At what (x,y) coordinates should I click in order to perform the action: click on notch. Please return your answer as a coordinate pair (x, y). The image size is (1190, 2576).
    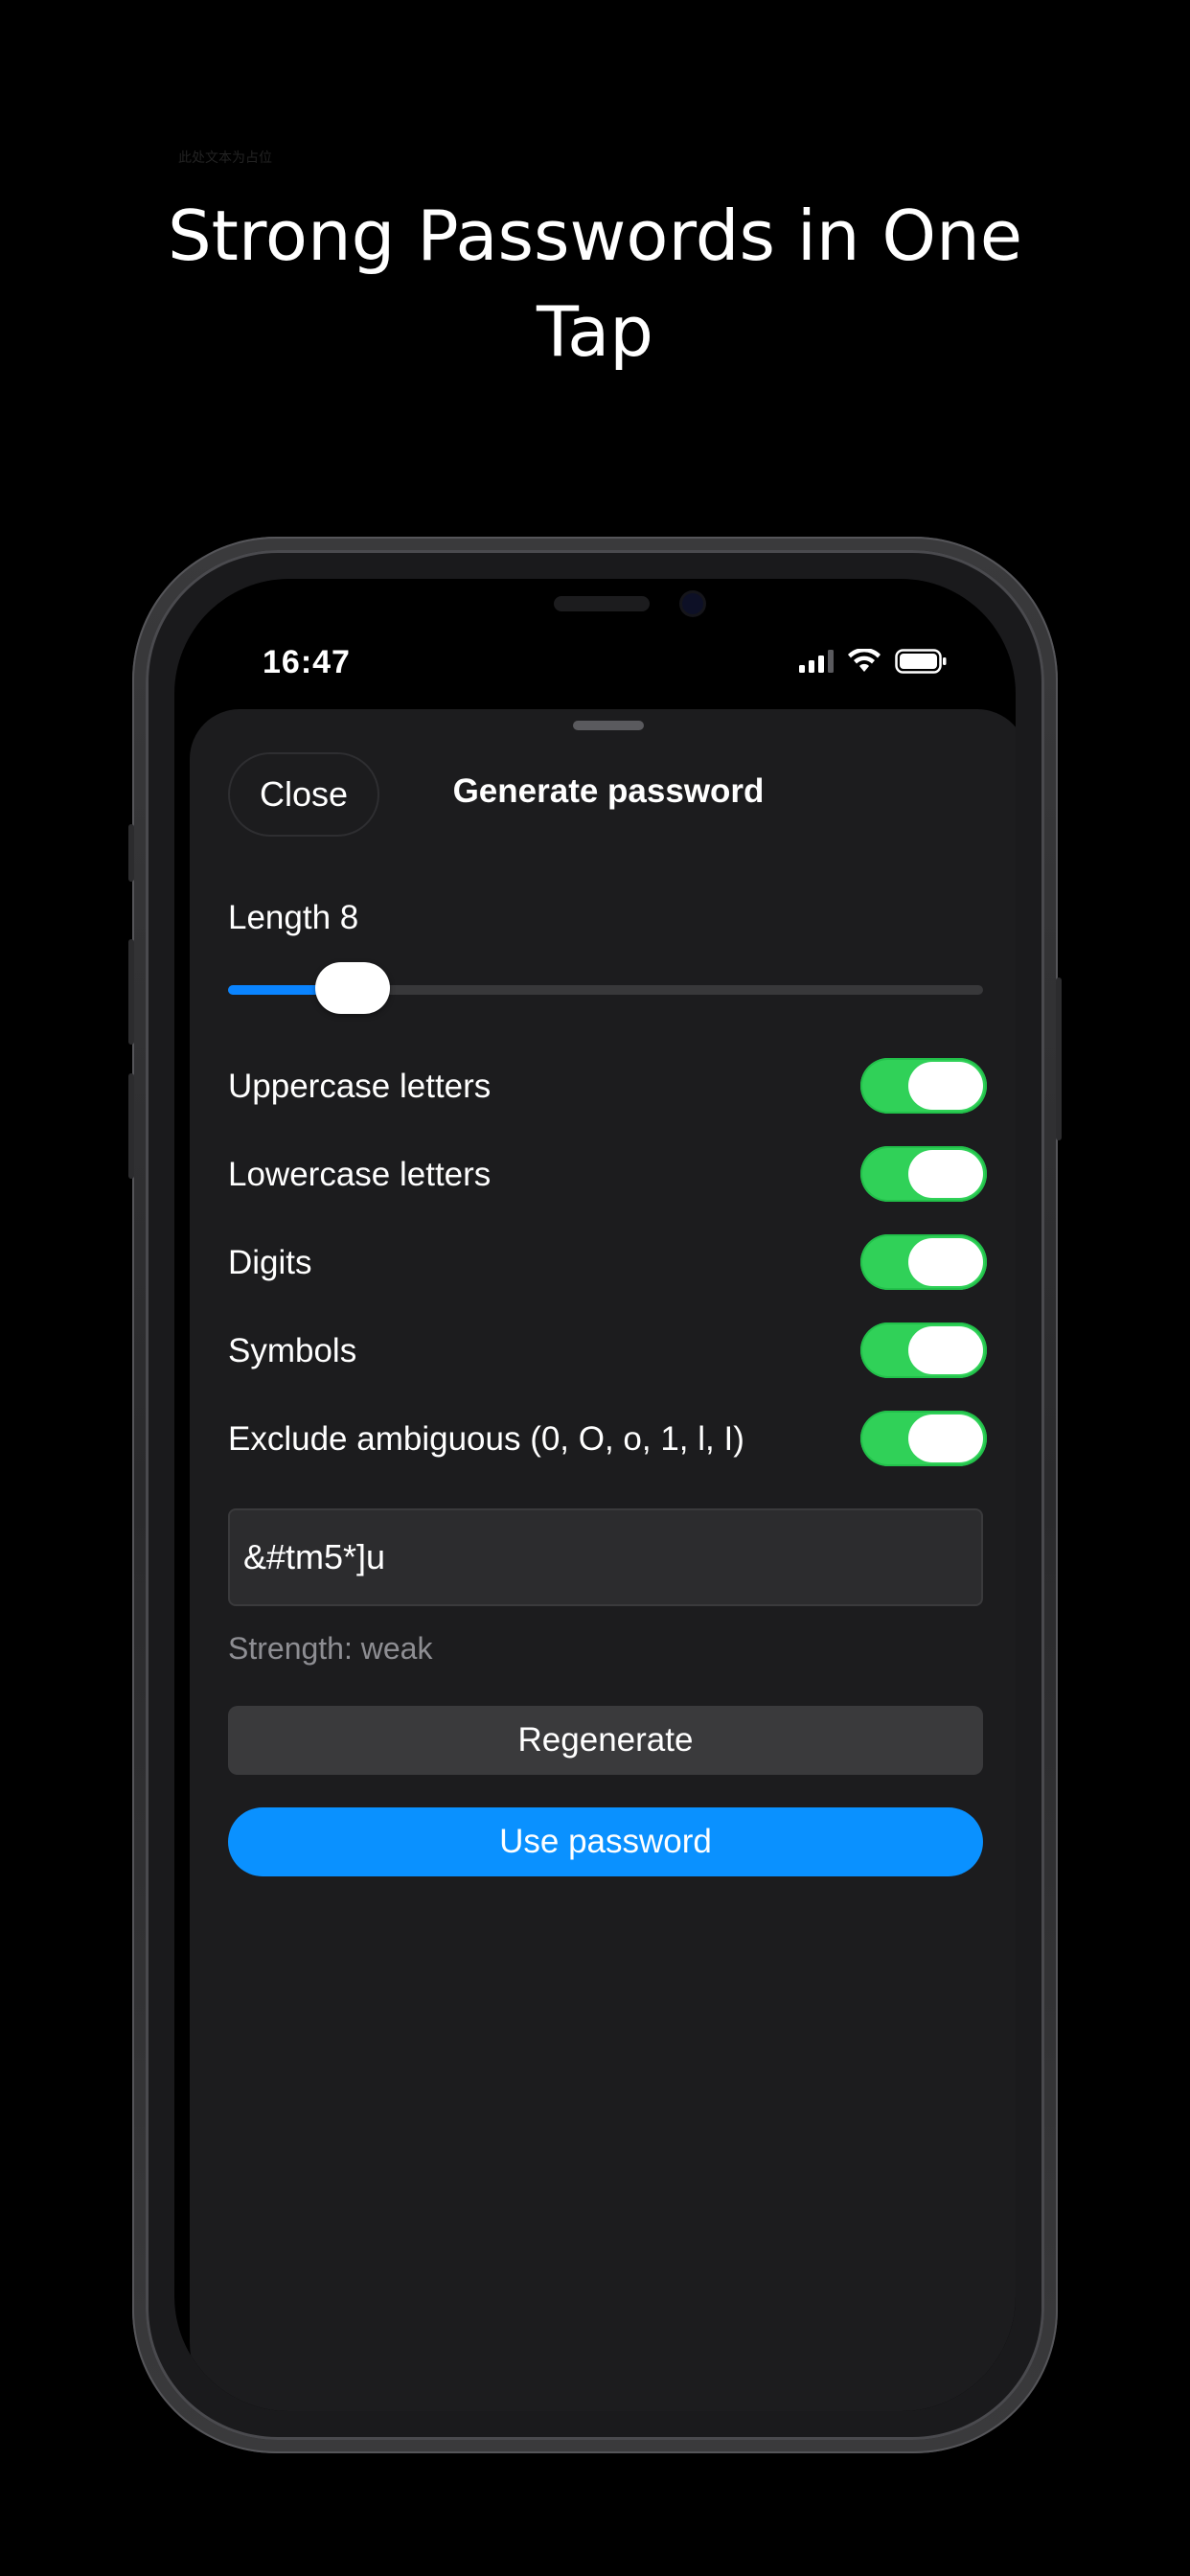
    Looking at the image, I should click on (607, 614).